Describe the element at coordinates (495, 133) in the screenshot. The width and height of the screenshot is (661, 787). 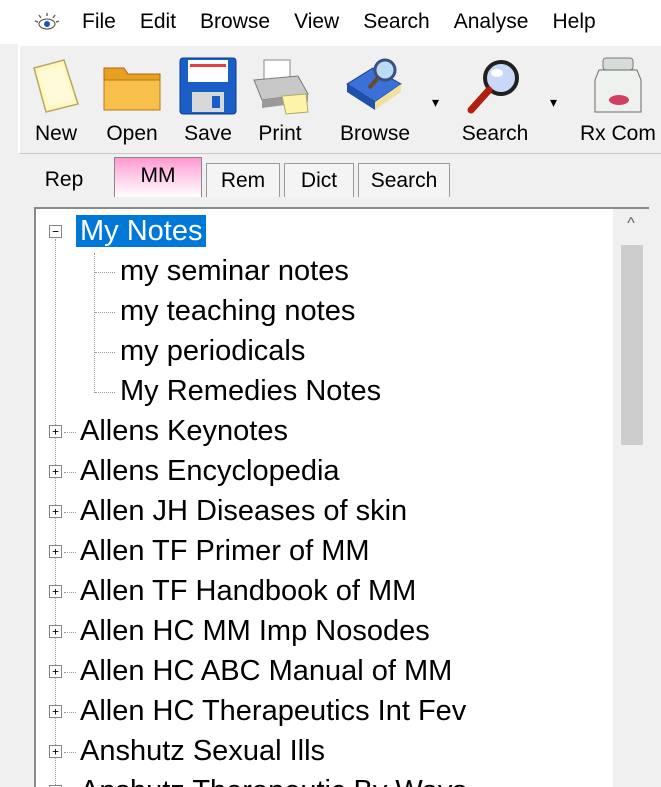
I see `search-label: Search` at that location.